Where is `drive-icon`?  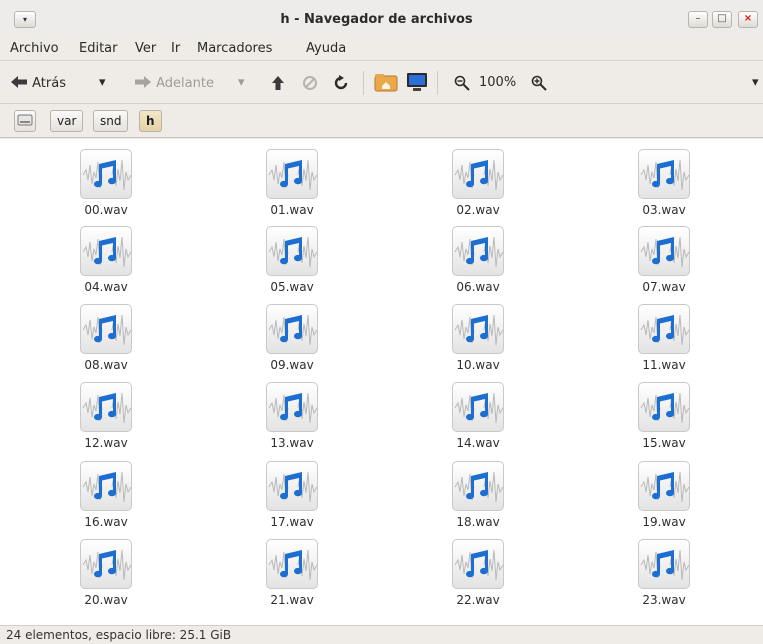 drive-icon is located at coordinates (25, 120).